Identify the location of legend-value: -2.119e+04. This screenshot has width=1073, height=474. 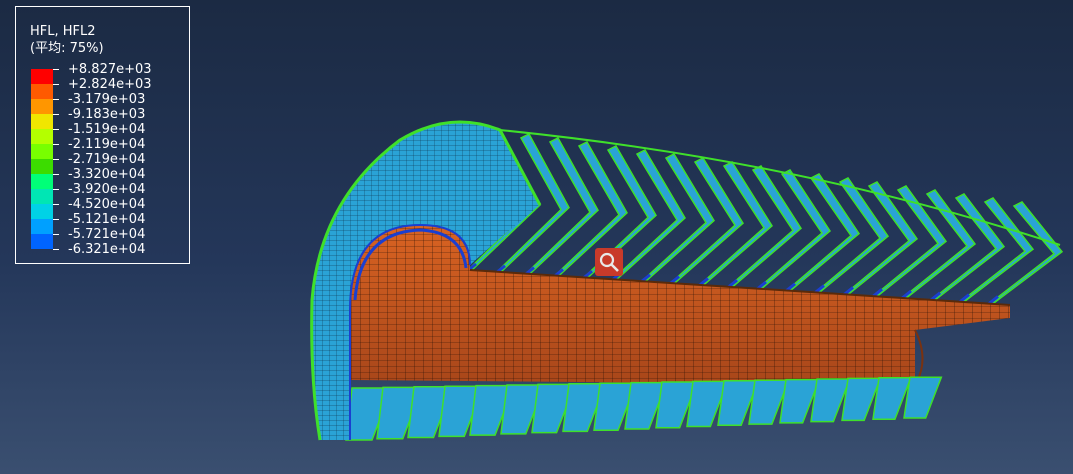
(107, 144).